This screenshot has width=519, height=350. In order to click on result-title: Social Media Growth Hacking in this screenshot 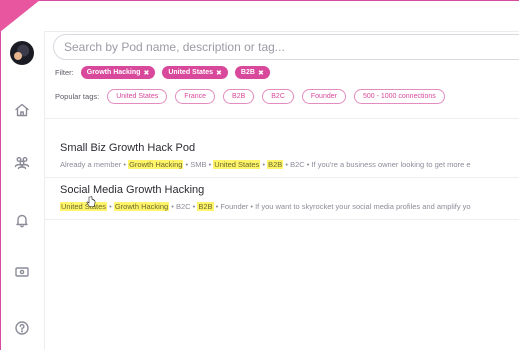, I will do `click(132, 190)`.